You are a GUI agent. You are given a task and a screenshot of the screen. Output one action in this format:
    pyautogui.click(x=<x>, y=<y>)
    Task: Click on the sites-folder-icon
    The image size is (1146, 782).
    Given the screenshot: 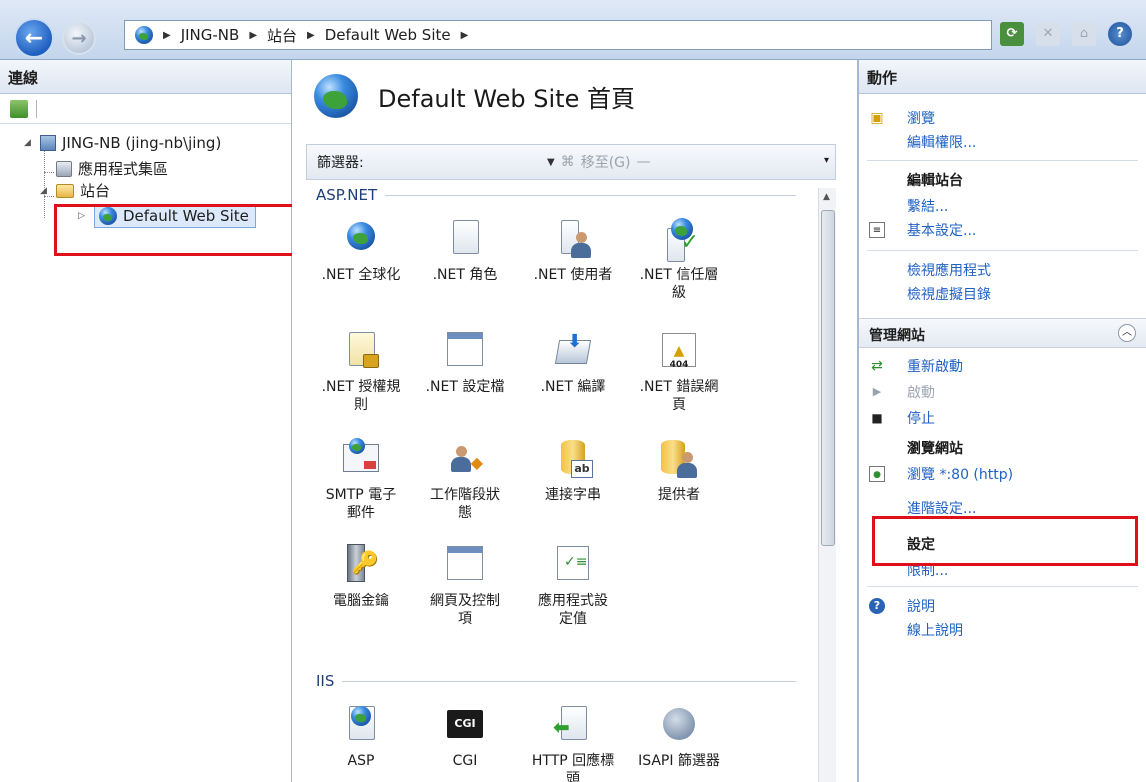 What is the action you would take?
    pyautogui.click(x=65, y=190)
    